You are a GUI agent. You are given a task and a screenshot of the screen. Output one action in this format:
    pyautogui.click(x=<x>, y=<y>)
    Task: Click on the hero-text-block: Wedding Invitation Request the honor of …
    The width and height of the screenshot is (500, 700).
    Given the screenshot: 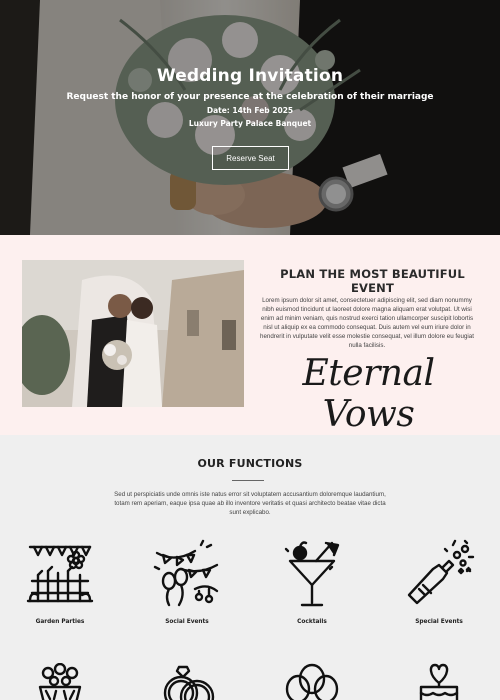 What is the action you would take?
    pyautogui.click(x=250, y=97)
    